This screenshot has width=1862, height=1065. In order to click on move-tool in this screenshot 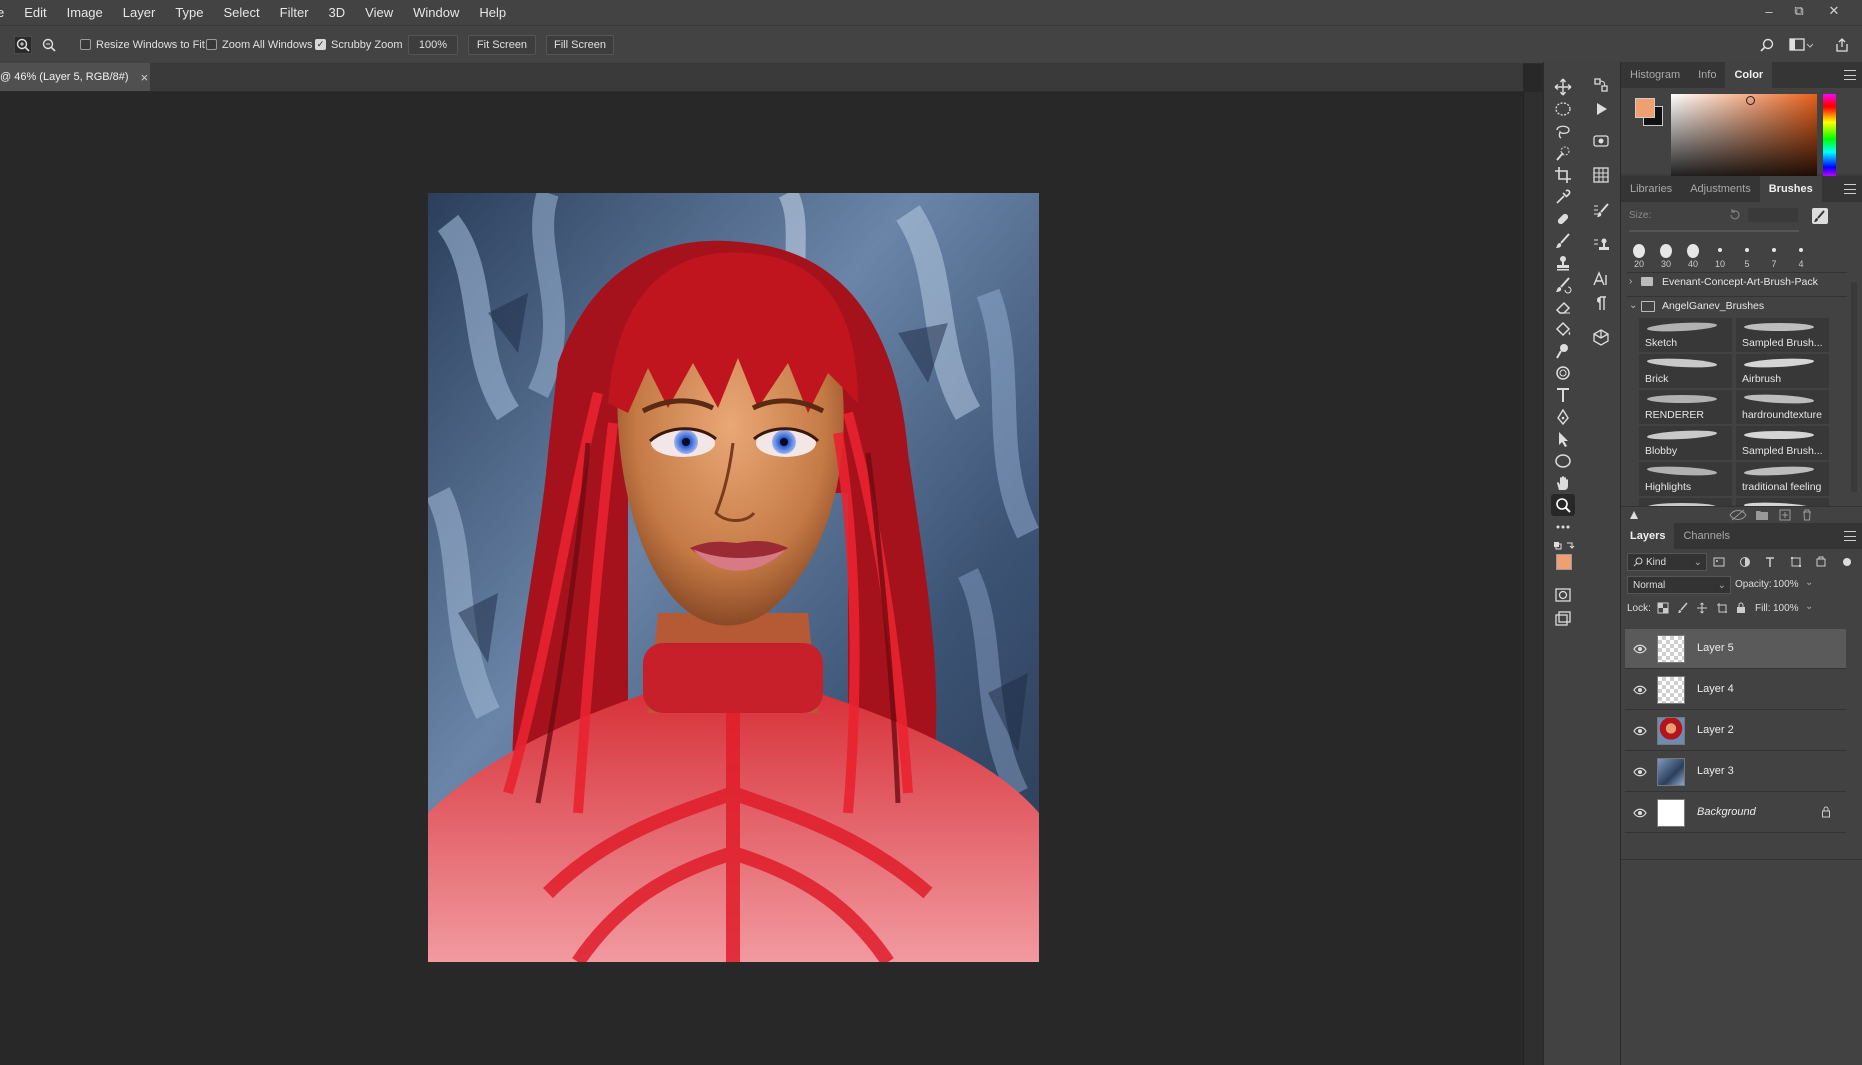, I will do `click(1563, 87)`.